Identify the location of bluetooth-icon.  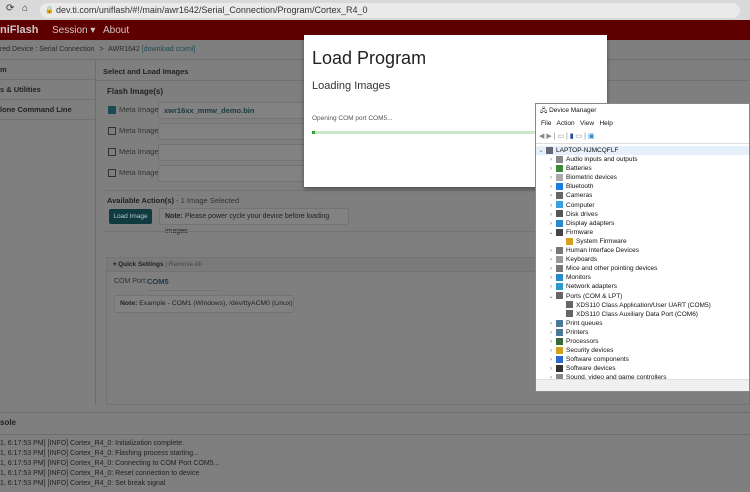
(559, 187).